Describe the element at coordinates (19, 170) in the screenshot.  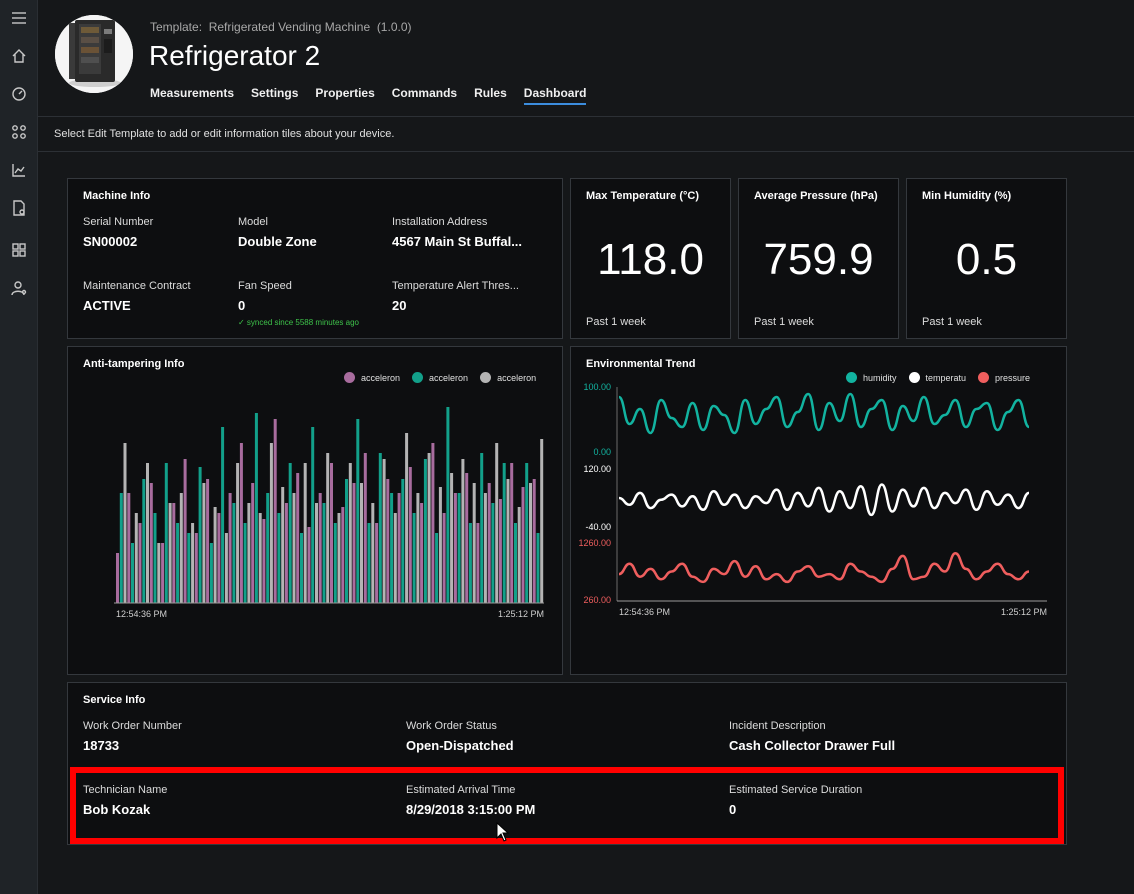
I see `analytics-icon` at that location.